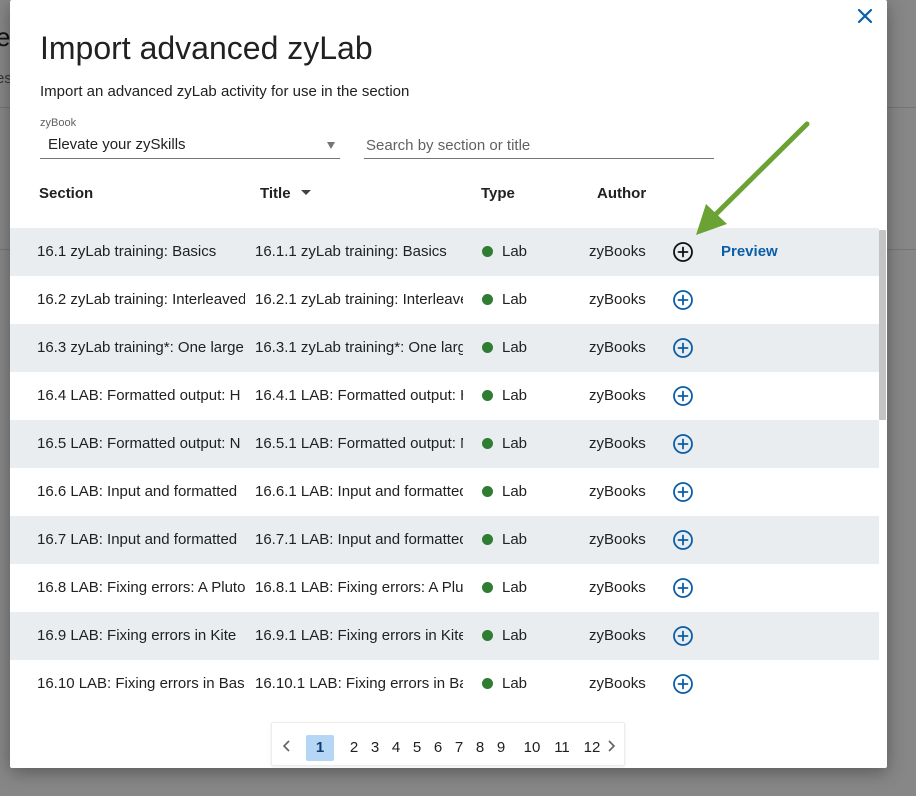  I want to click on row-title: 16.5.1 LAB: Formatted output: N, so click(359, 443).